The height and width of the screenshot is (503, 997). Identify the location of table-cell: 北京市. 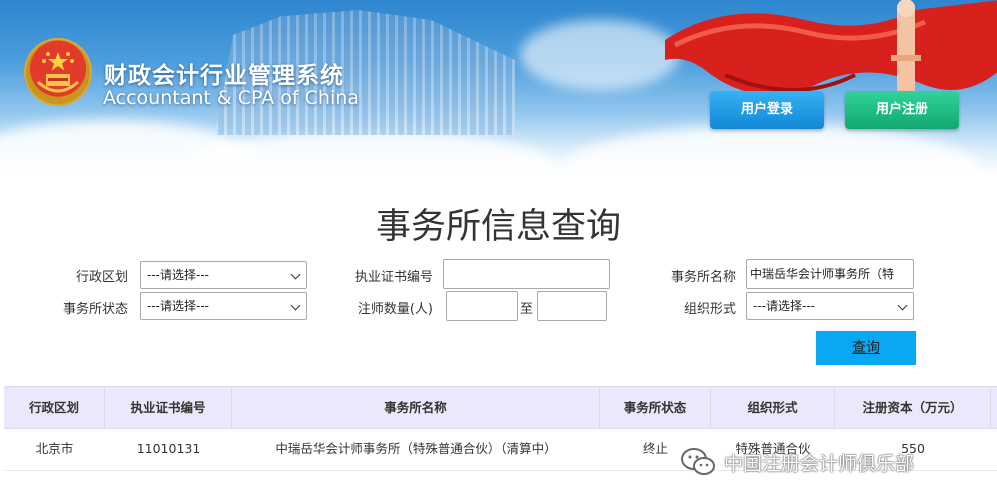
(54, 448).